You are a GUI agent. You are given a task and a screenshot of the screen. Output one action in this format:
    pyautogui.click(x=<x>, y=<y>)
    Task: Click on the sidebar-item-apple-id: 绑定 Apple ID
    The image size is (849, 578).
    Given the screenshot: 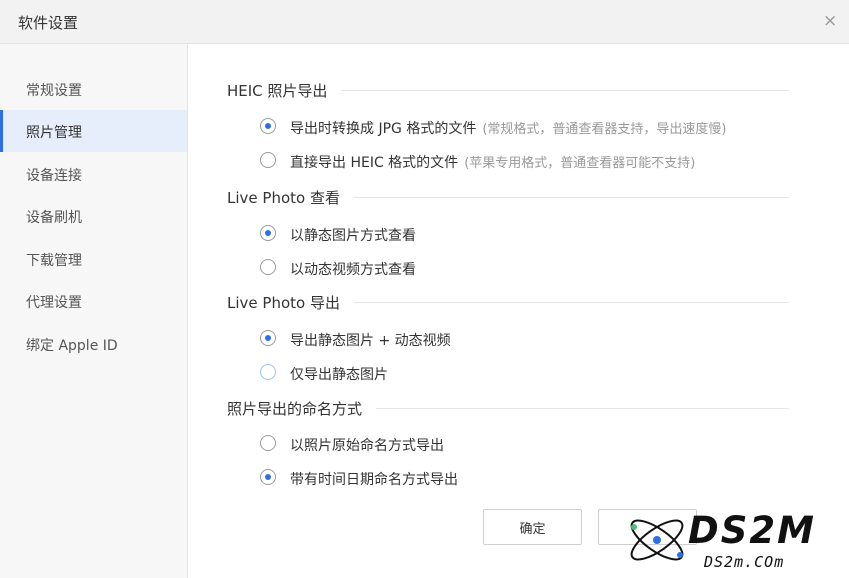 What is the action you would take?
    pyautogui.click(x=93, y=344)
    